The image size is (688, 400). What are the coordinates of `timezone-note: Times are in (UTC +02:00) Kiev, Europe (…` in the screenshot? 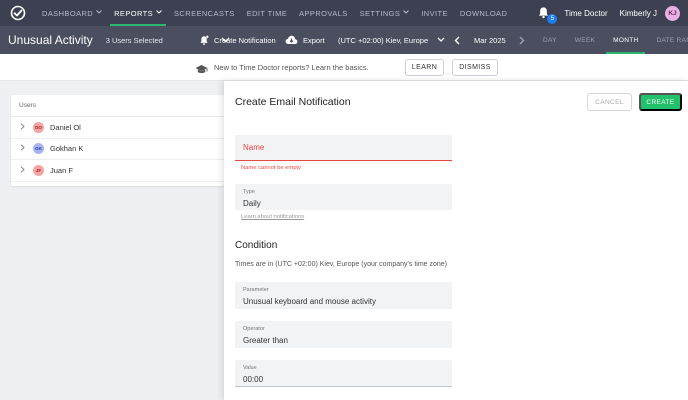 It's located at (341, 264).